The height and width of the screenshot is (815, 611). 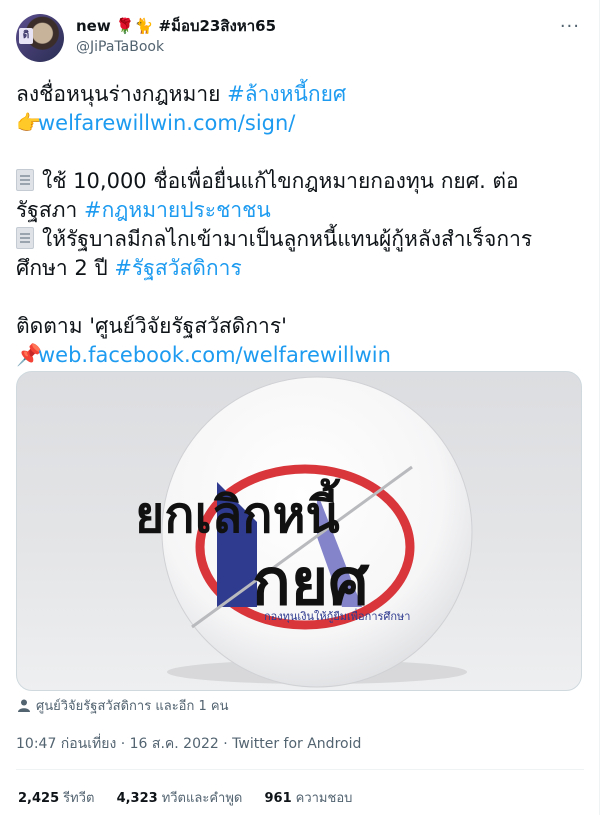 What do you see at coordinates (26, 36) in the screenshot?
I see `avatar-badge: ดิ` at bounding box center [26, 36].